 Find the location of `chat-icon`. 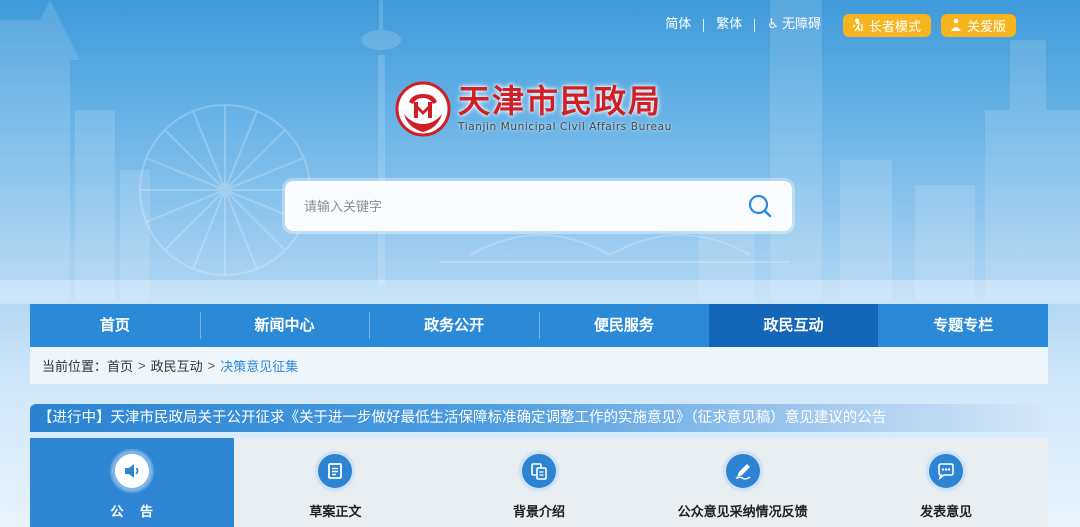

chat-icon is located at coordinates (946, 472).